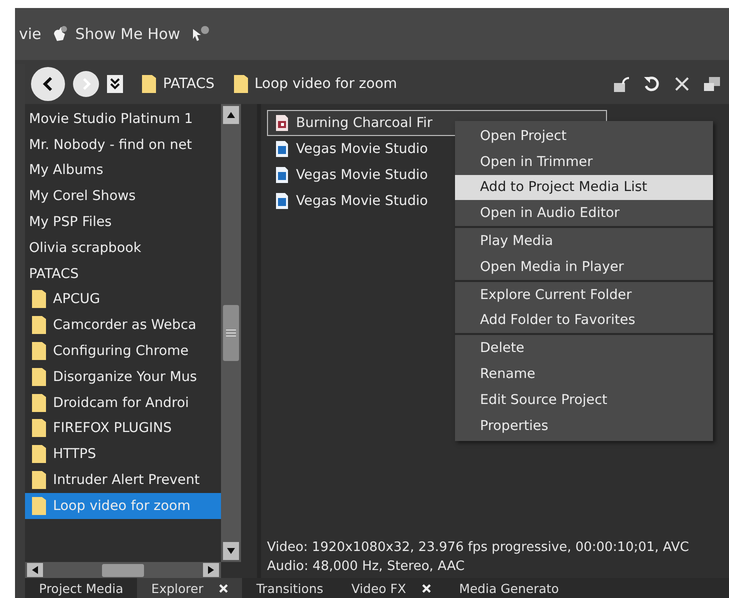 This screenshot has width=729, height=598. What do you see at coordinates (584, 348) in the screenshot?
I see `context-menu-item: Delete` at bounding box center [584, 348].